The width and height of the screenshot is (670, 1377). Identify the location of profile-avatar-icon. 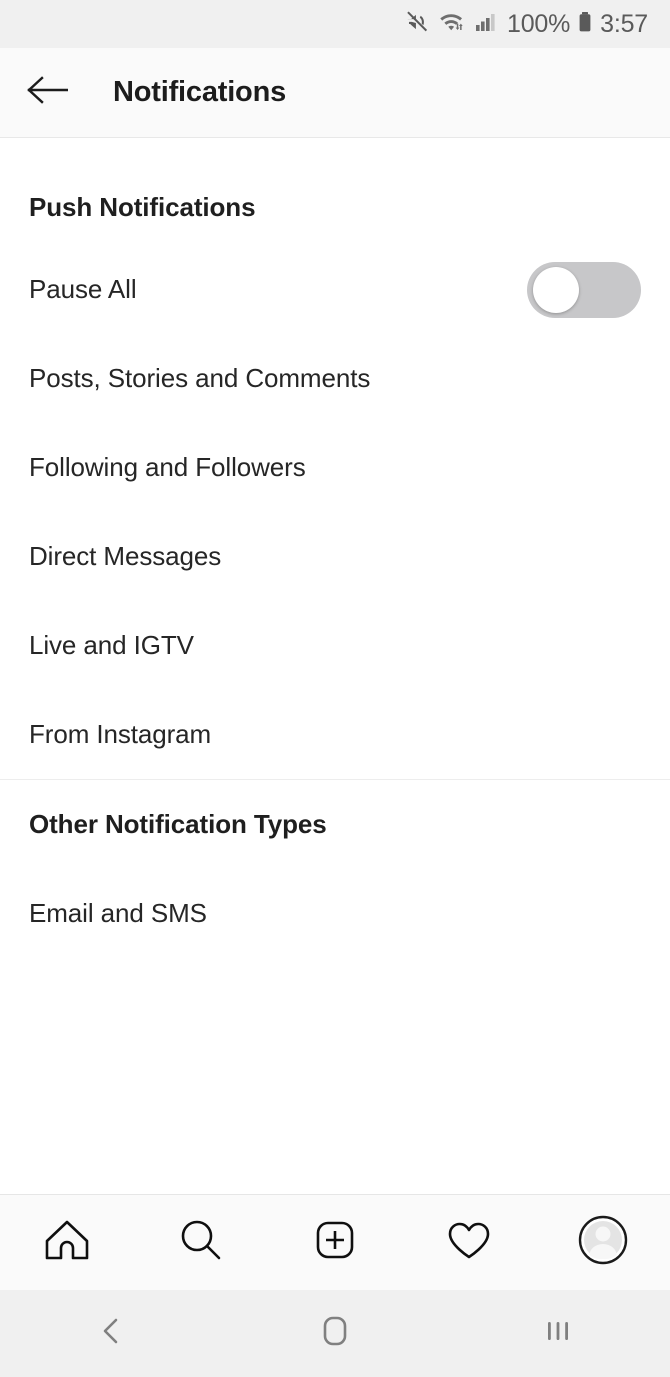
(603, 1242).